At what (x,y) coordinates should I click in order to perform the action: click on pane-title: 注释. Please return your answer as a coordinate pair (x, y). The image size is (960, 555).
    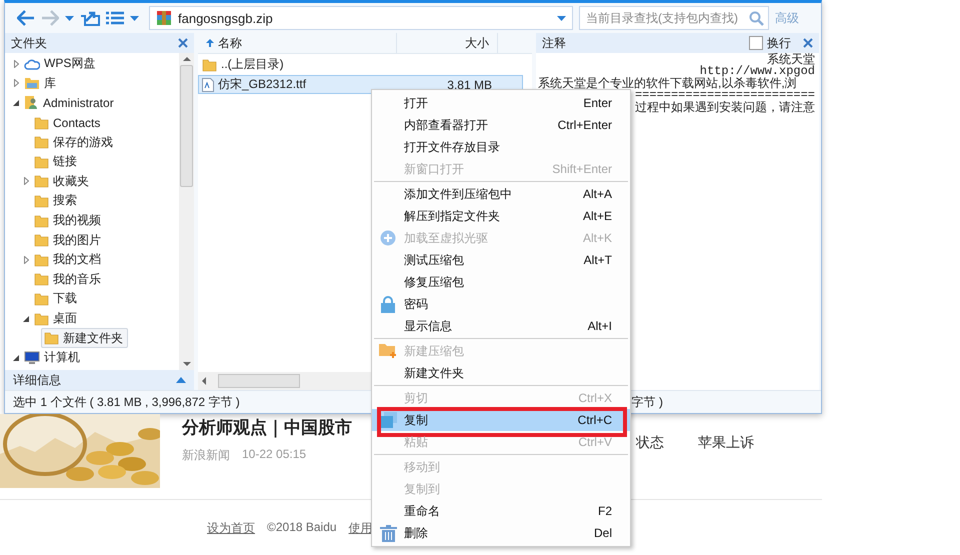
    Looking at the image, I should click on (554, 43).